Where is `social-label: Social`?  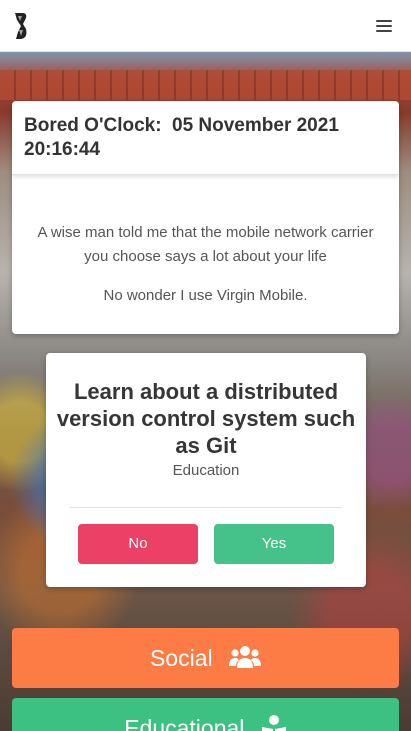
social-label: Social is located at coordinates (181, 658).